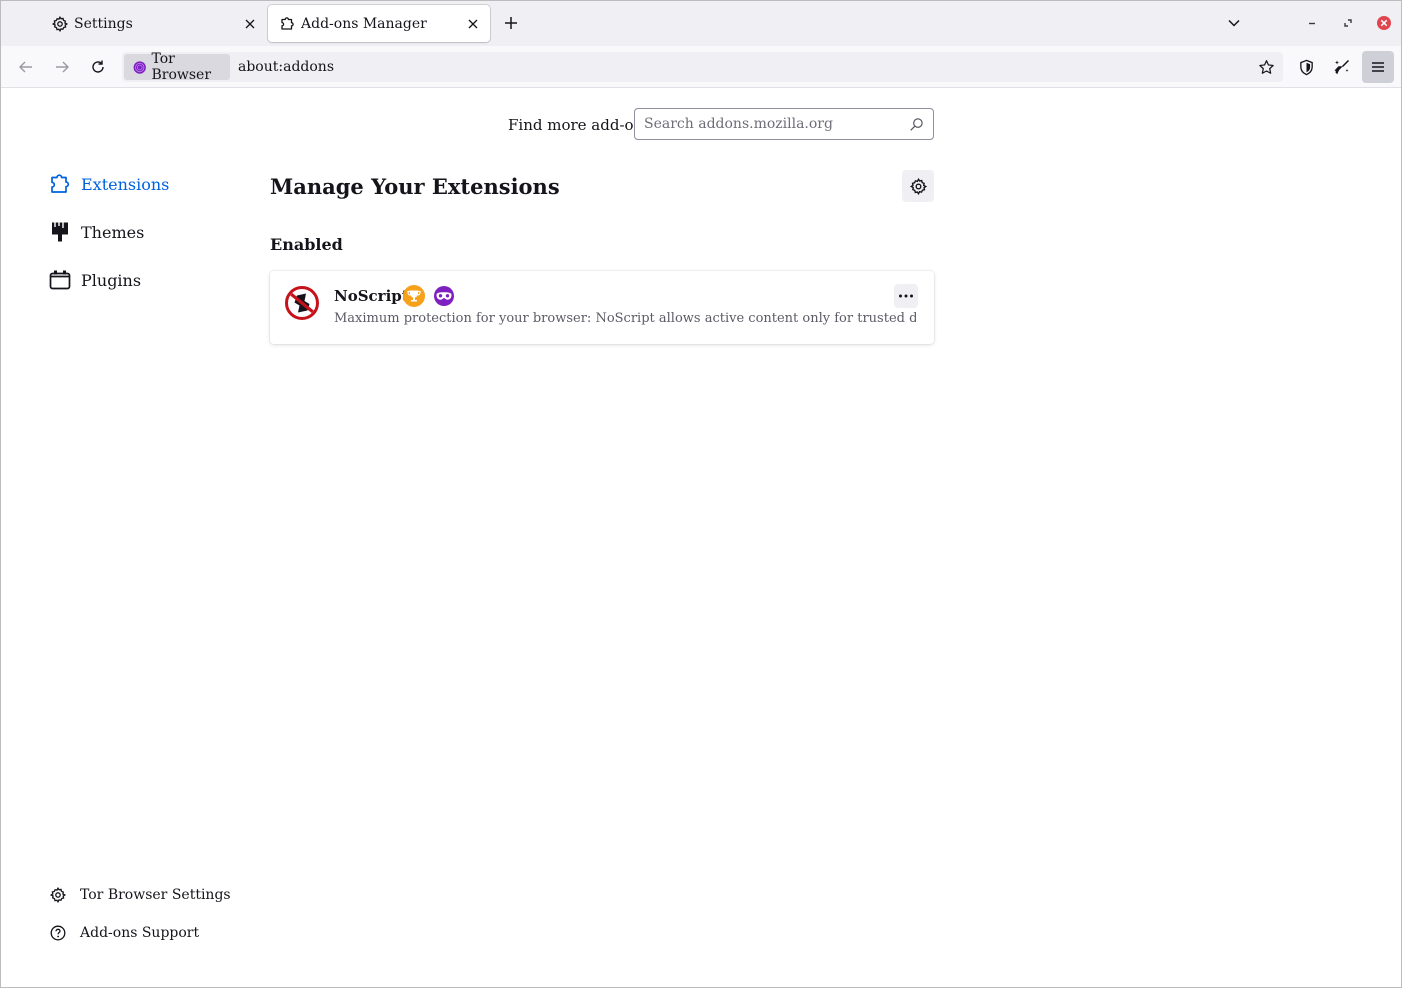 This screenshot has width=1402, height=988. What do you see at coordinates (701, 23) in the screenshot?
I see `tab-strip: Settings Add-ons Manager` at bounding box center [701, 23].